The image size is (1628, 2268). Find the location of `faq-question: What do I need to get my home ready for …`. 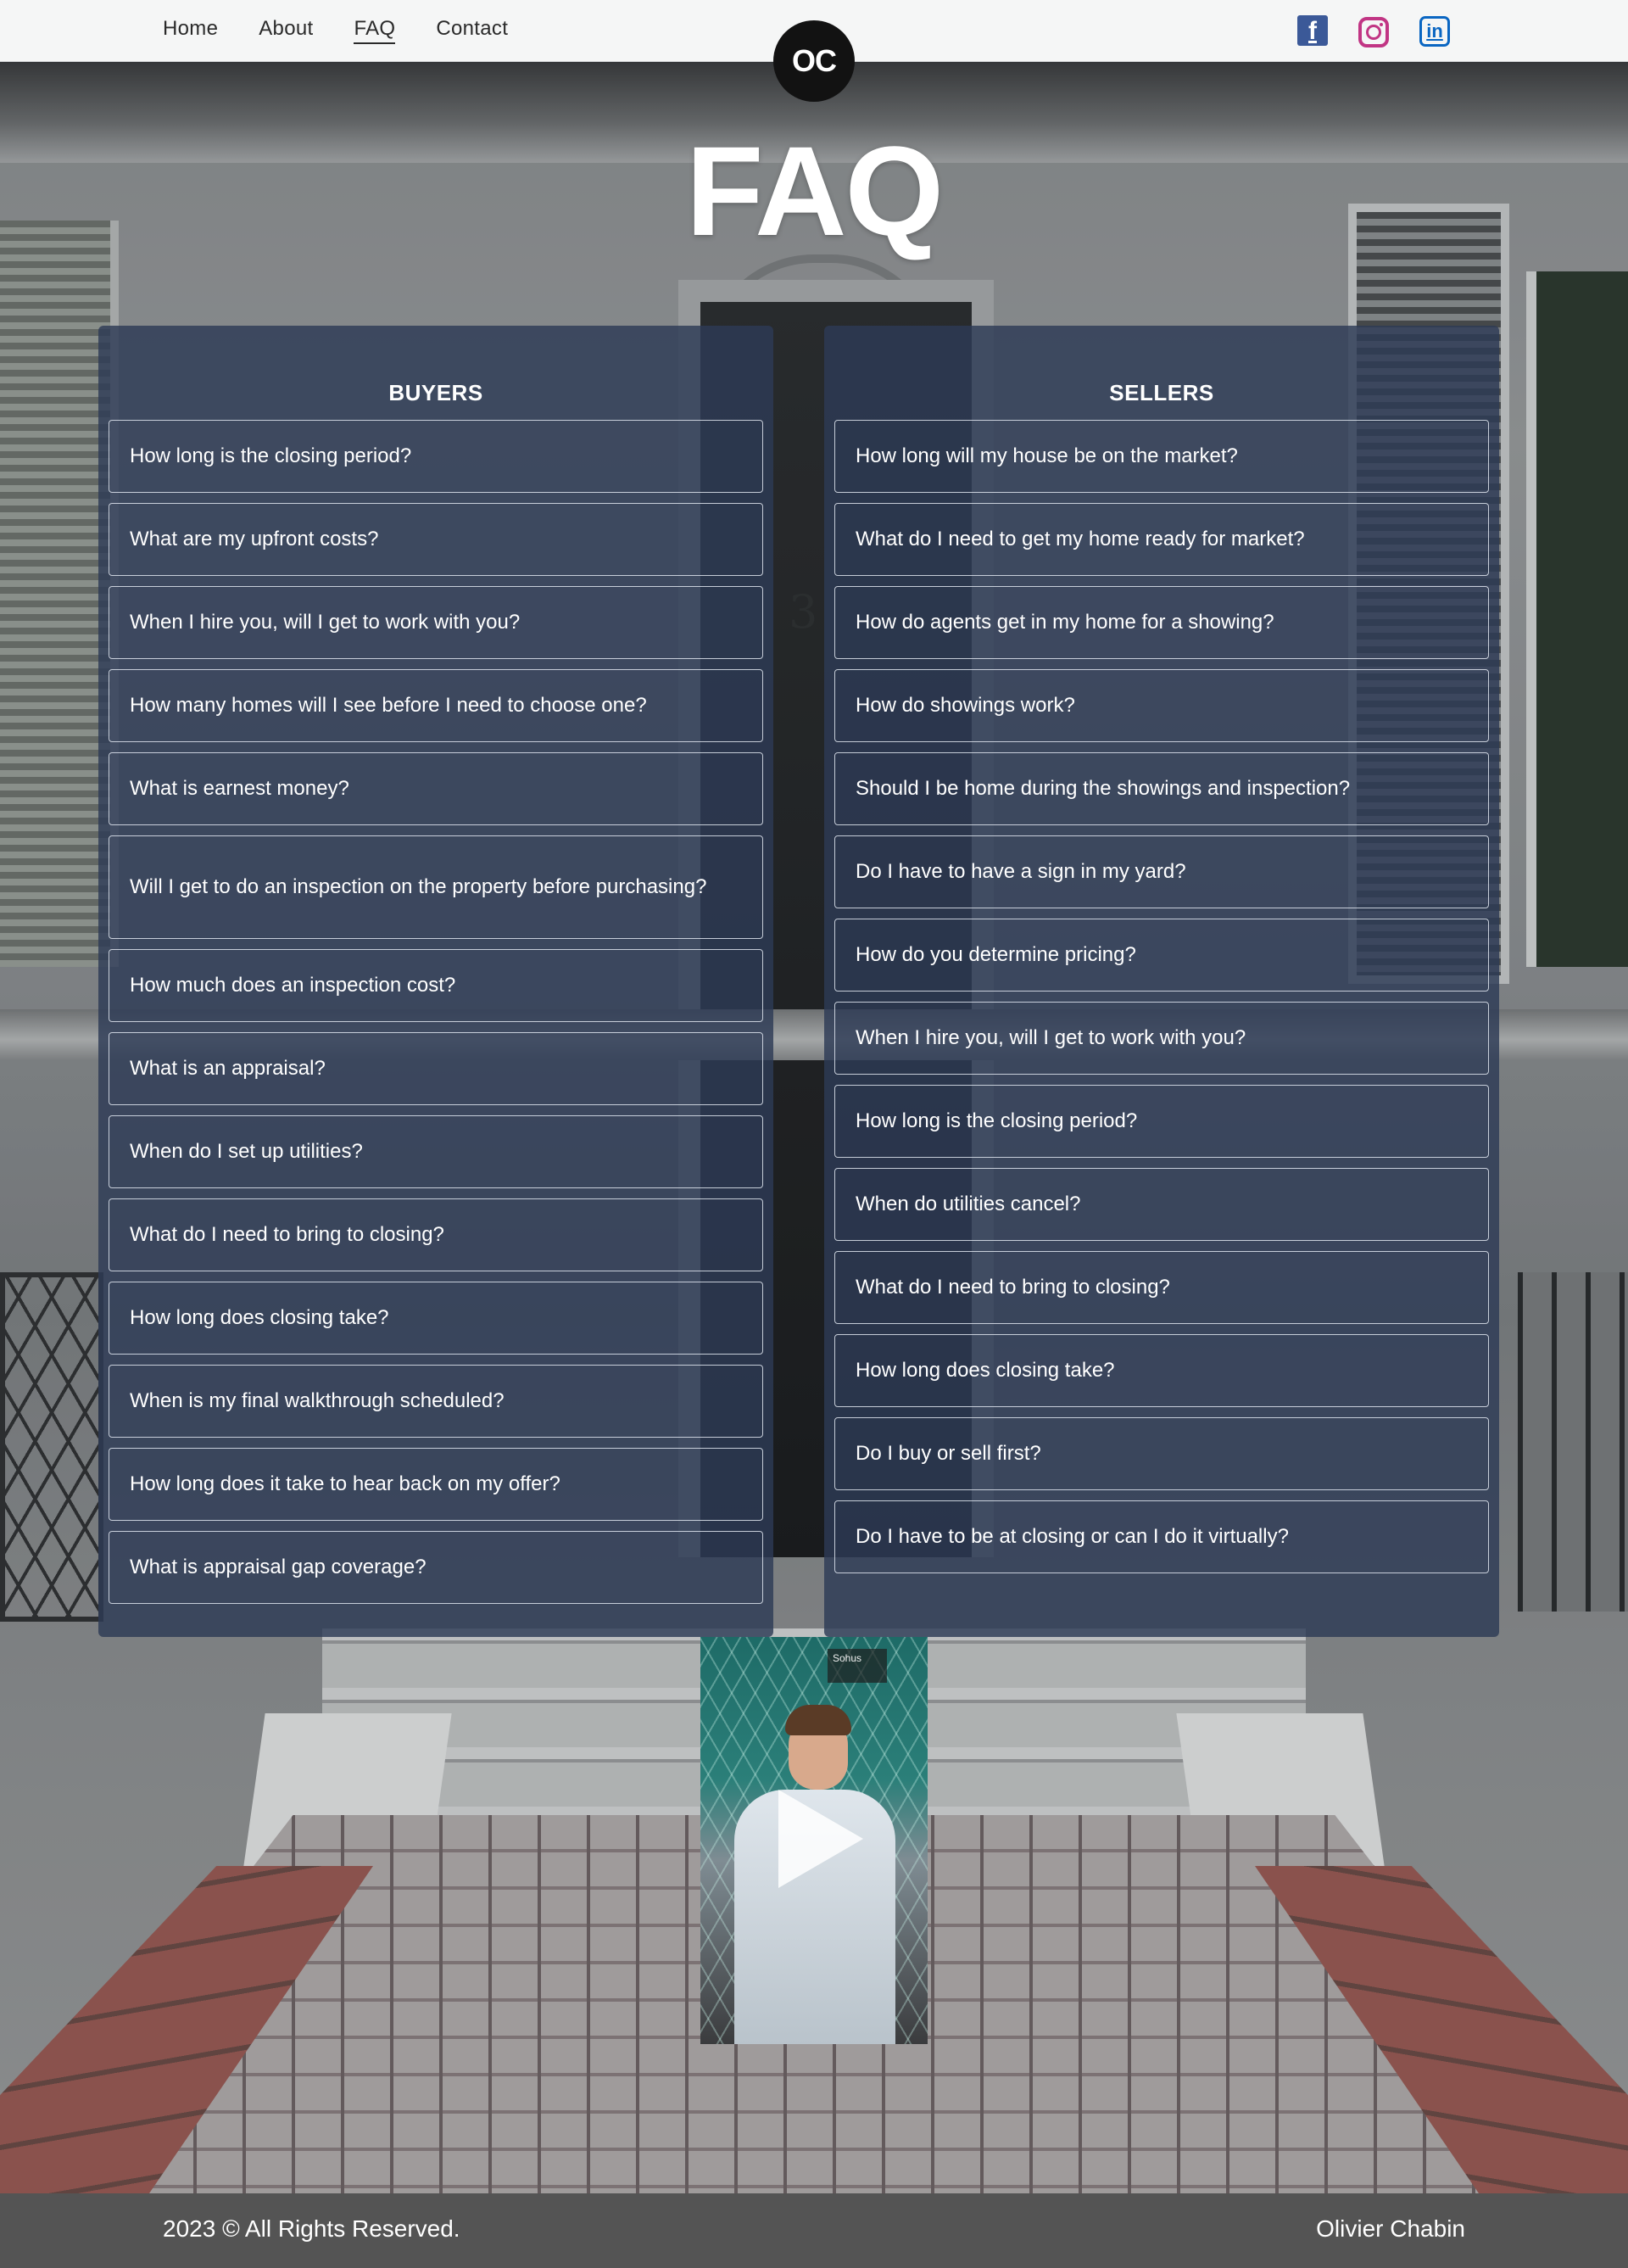

faq-question: What do I need to get my home ready for … is located at coordinates (1161, 539).